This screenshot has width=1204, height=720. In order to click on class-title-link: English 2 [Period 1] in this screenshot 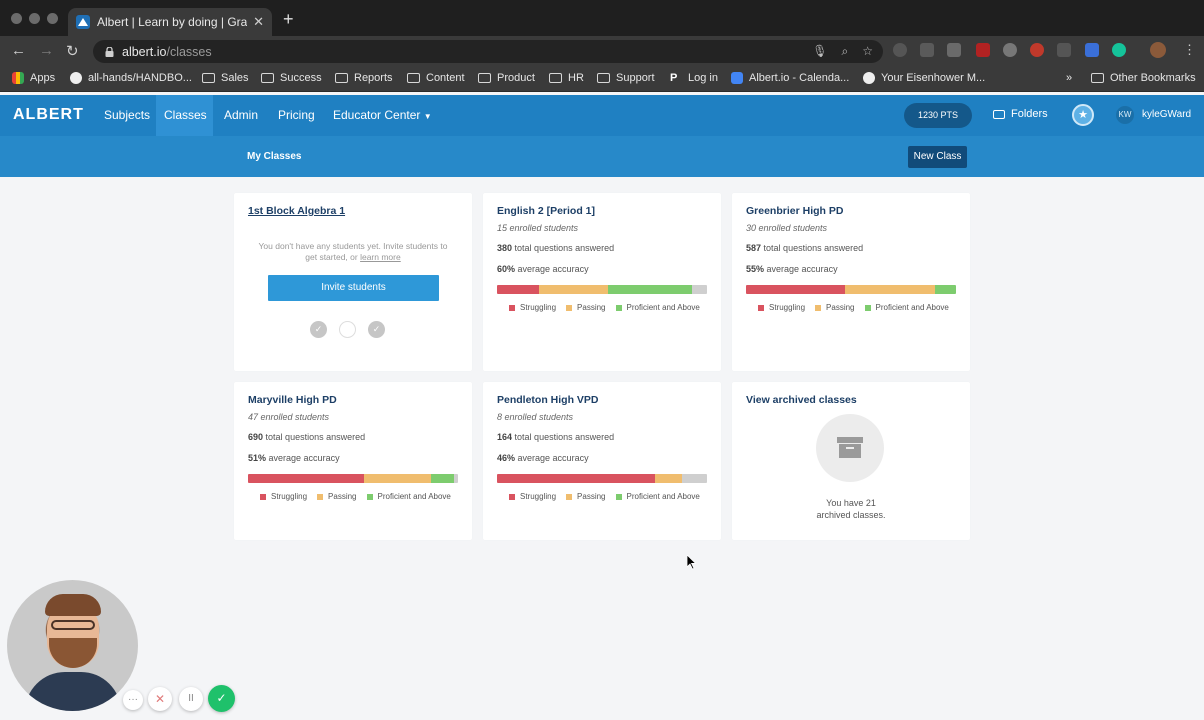, I will do `click(546, 211)`.